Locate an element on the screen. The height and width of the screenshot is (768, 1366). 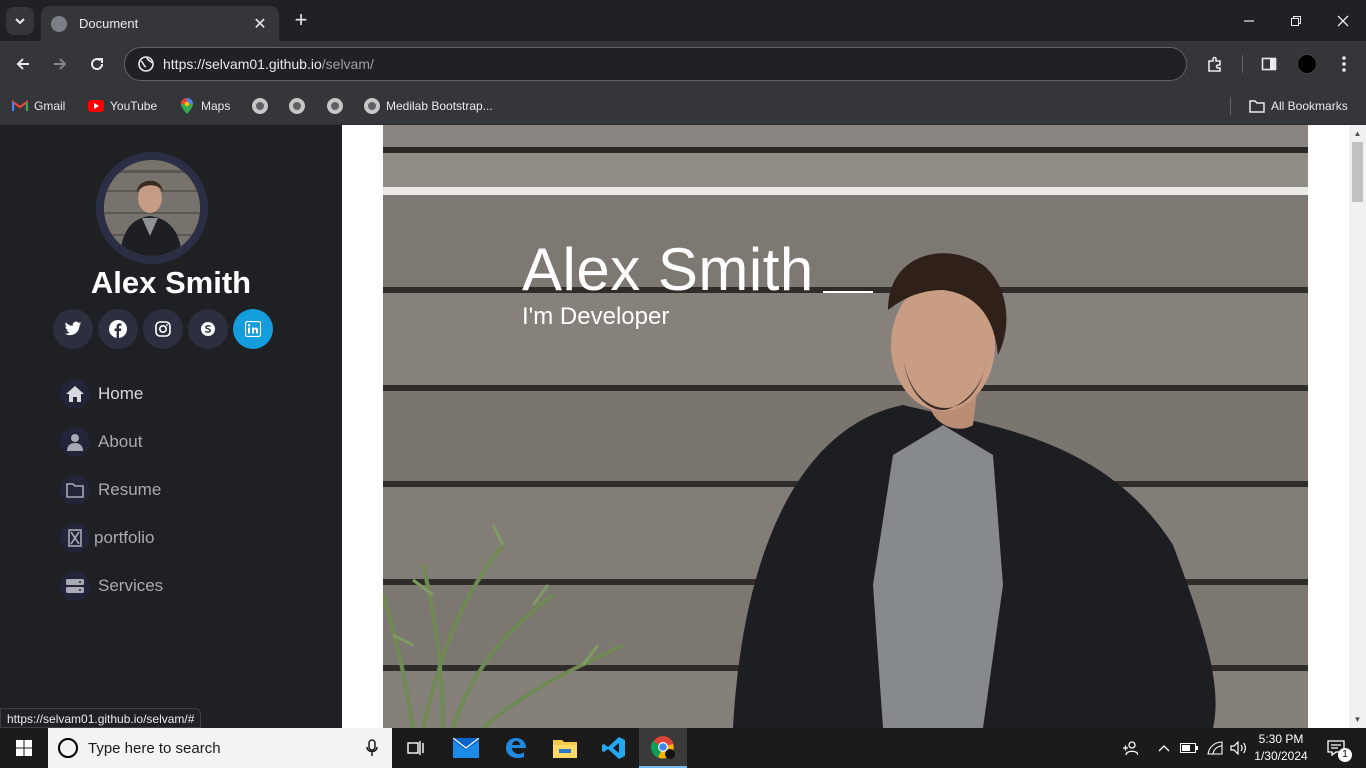
nav-item-services: Services is located at coordinates (111, 586).